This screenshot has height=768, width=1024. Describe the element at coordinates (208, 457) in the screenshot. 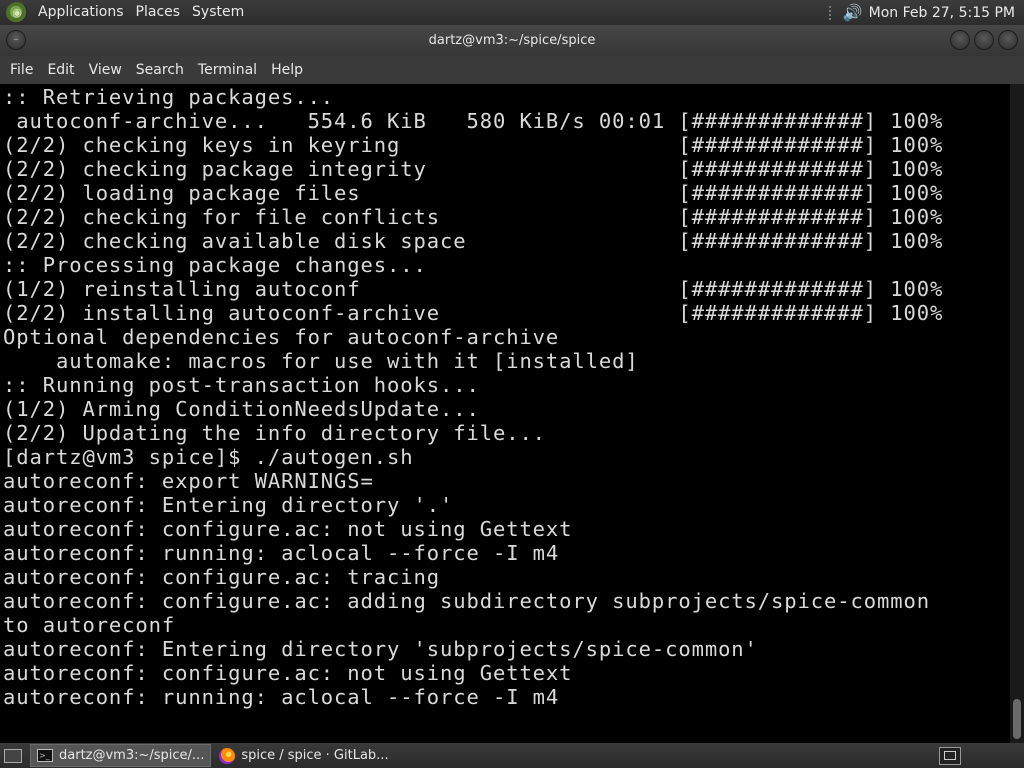

I see `terminal-line: [dartz@vm3 spice]$ ./autogen.sh` at that location.